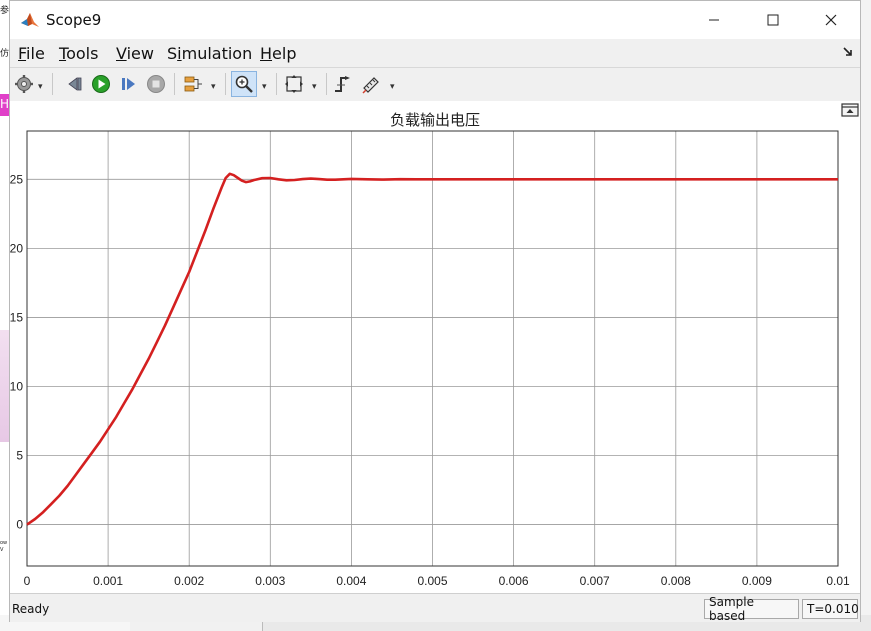 Image resolution: width=871 pixels, height=631 pixels. I want to click on menu-tools: Tools, so click(78, 53).